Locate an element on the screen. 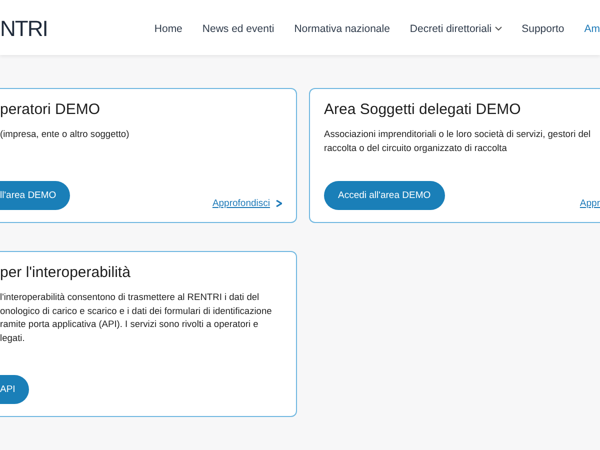  description-line: Associazioni imprenditoriali o le loro società di servizi, gestori del is located at coordinates (458, 134).